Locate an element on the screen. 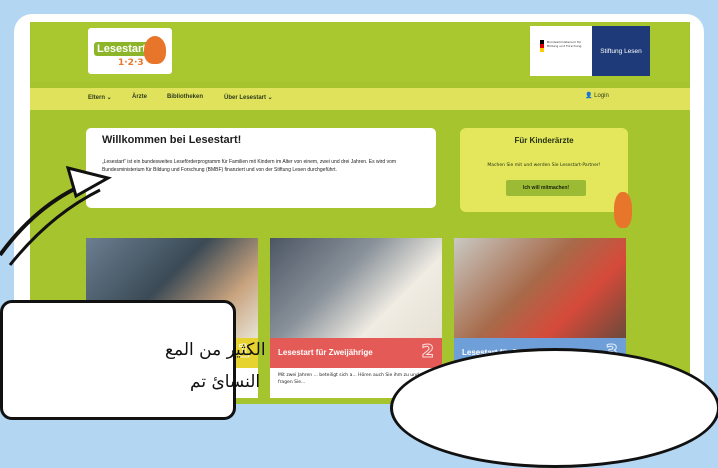 This screenshot has height=468, width=718. lesestart-logo: Lesestart 1·2·3 is located at coordinates (130, 51).